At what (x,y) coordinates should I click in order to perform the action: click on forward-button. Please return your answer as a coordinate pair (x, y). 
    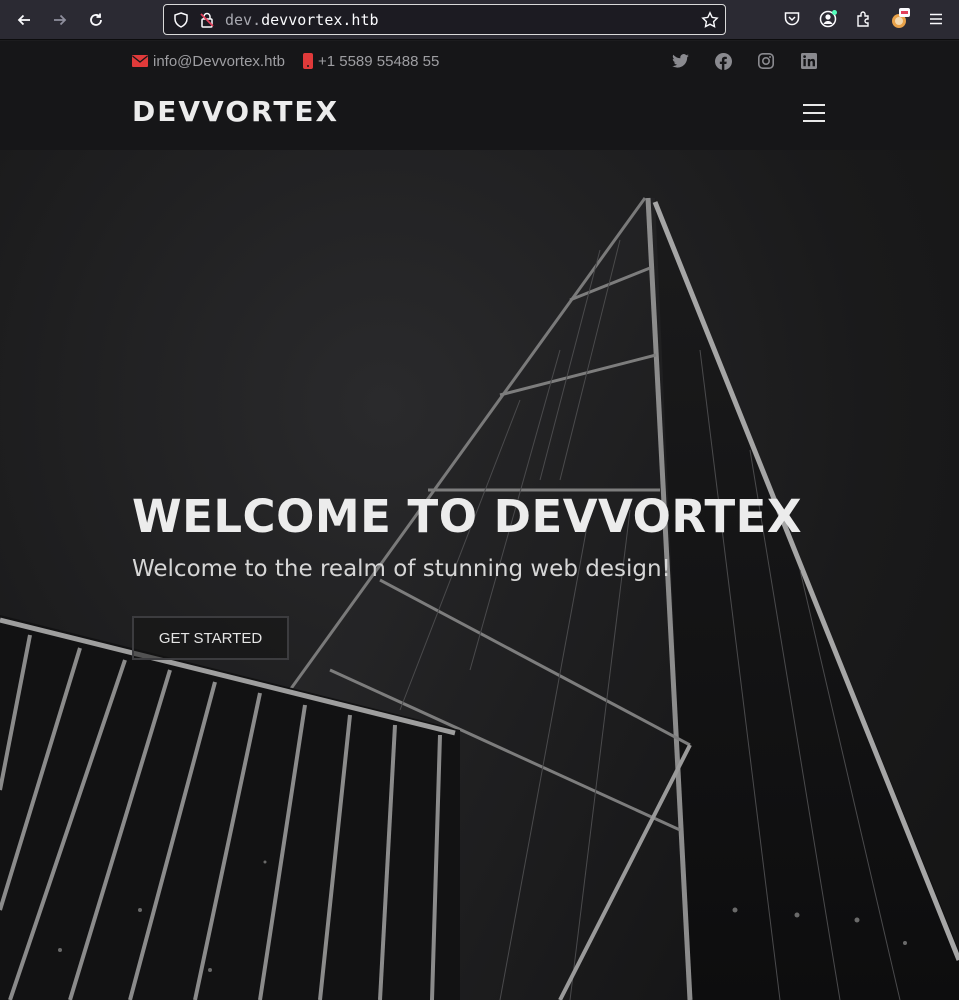
    Looking at the image, I should click on (60, 20).